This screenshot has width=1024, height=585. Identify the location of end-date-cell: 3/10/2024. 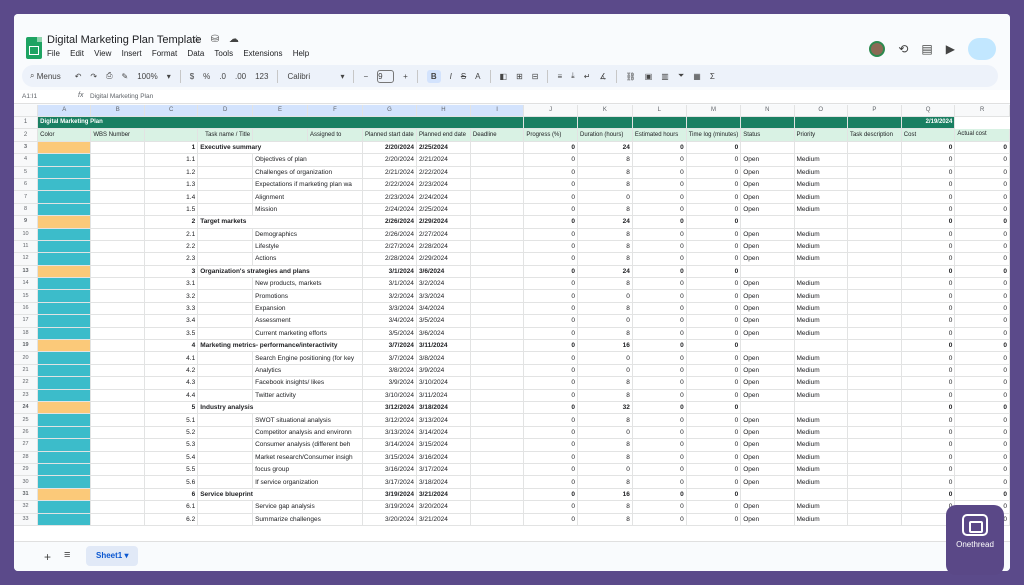
(443, 383).